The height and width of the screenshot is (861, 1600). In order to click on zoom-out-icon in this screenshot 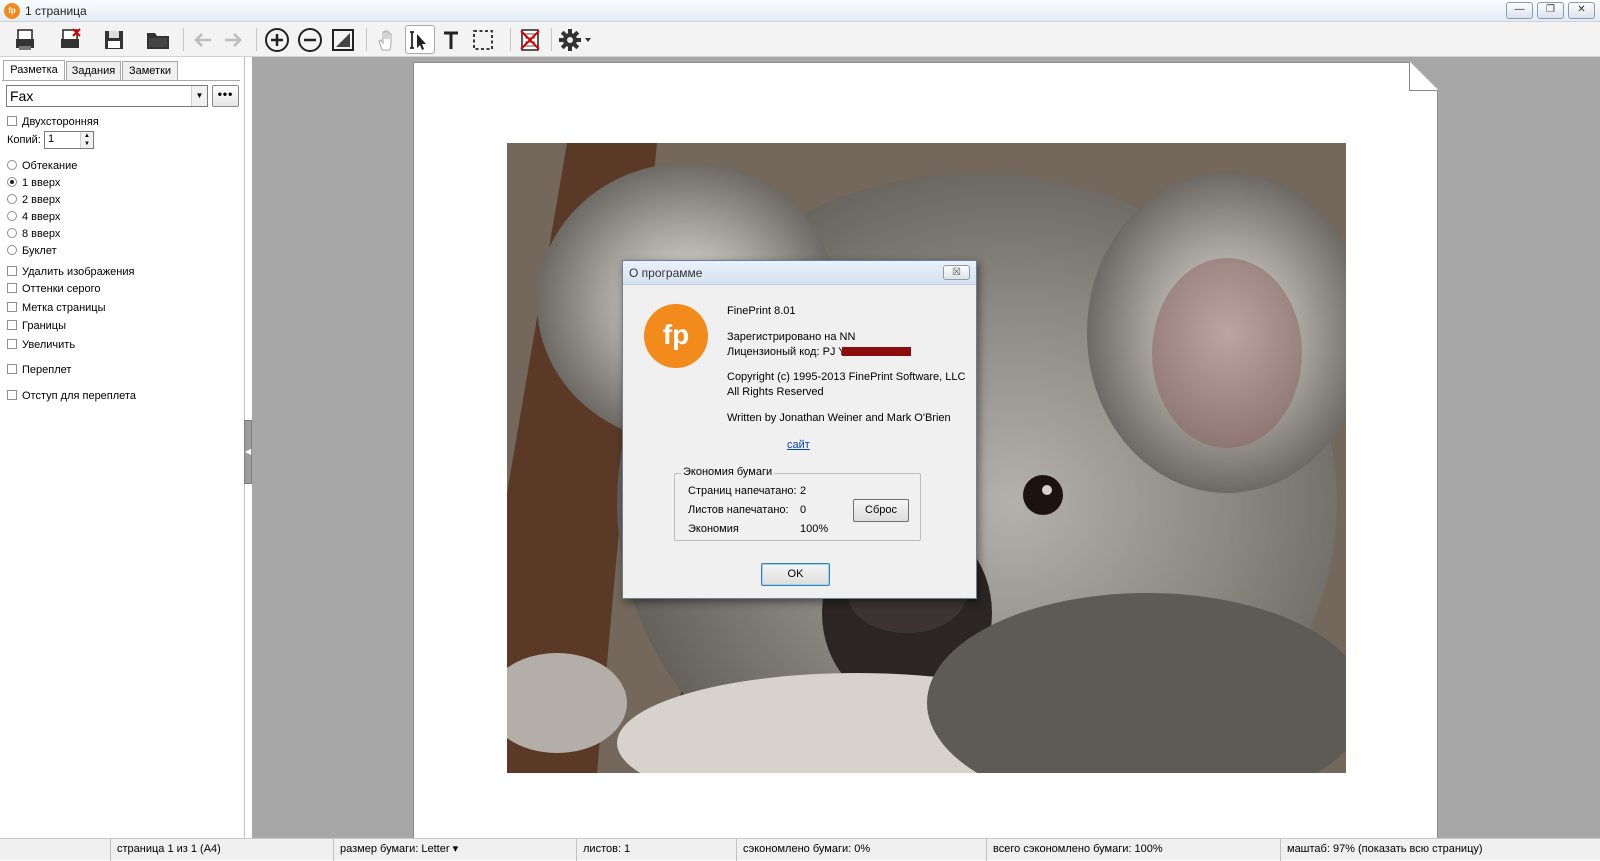, I will do `click(310, 39)`.